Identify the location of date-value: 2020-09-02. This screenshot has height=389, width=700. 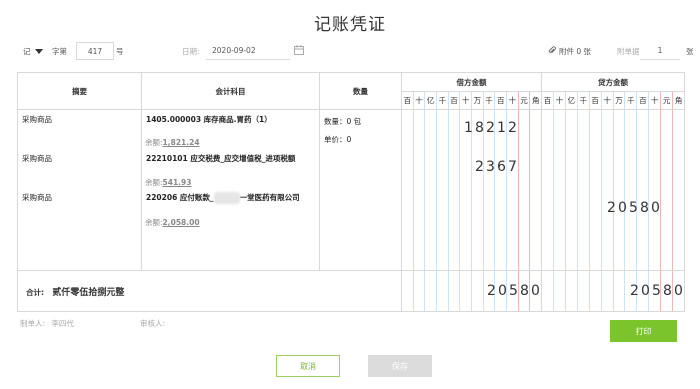
(234, 50).